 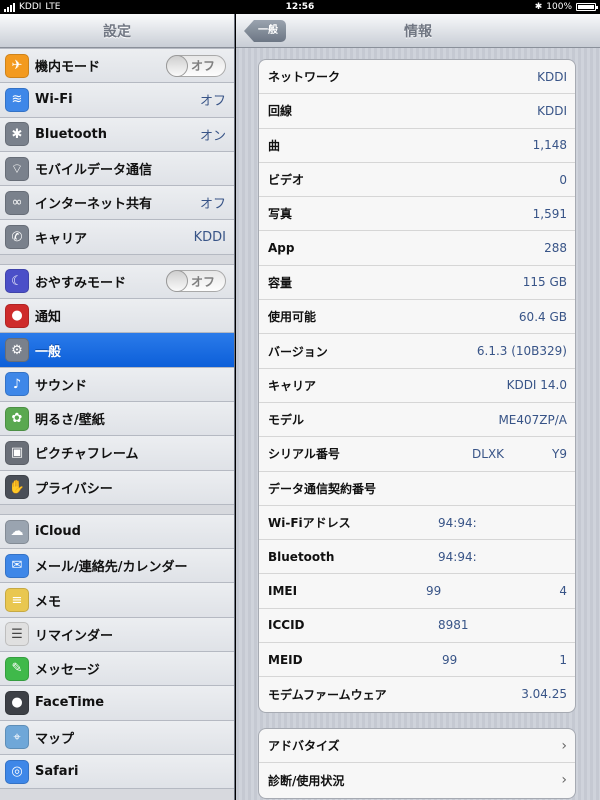 I want to click on hand-icon: ✋, so click(x=17, y=487).